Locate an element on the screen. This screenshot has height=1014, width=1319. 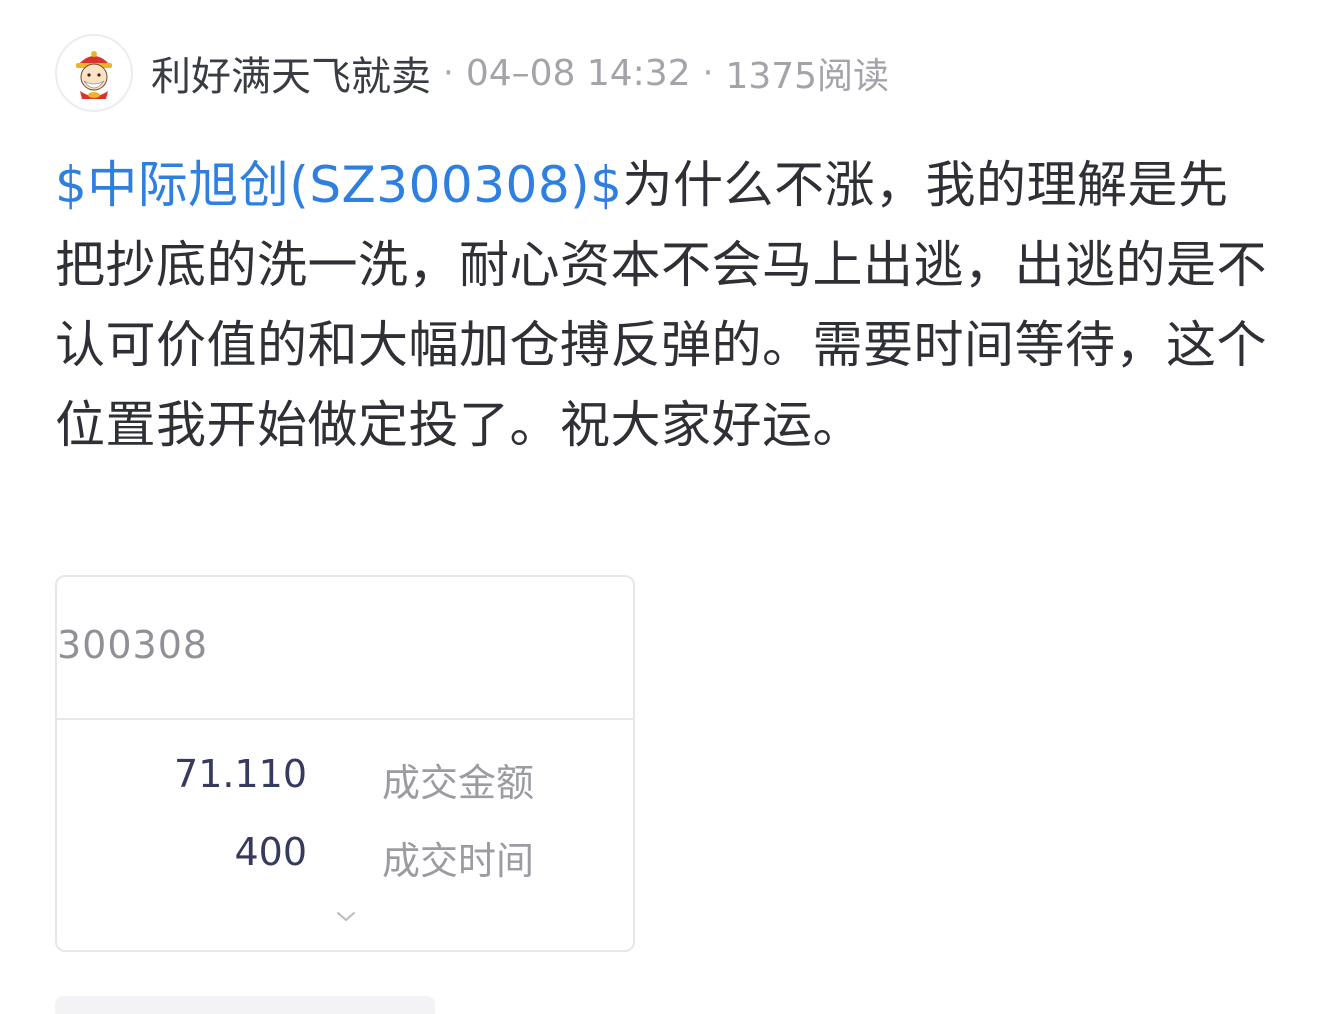
card-value: 400 is located at coordinates (270, 852).